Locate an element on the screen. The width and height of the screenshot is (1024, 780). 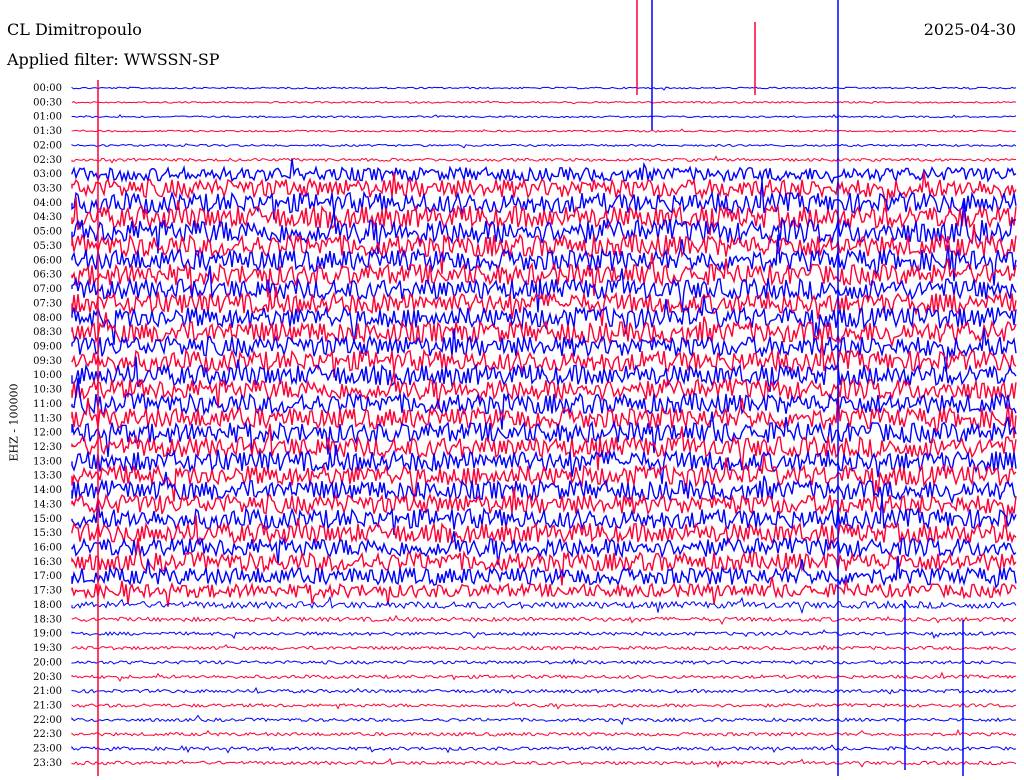
time-tick-label: 14:00 is located at coordinates (47, 490).